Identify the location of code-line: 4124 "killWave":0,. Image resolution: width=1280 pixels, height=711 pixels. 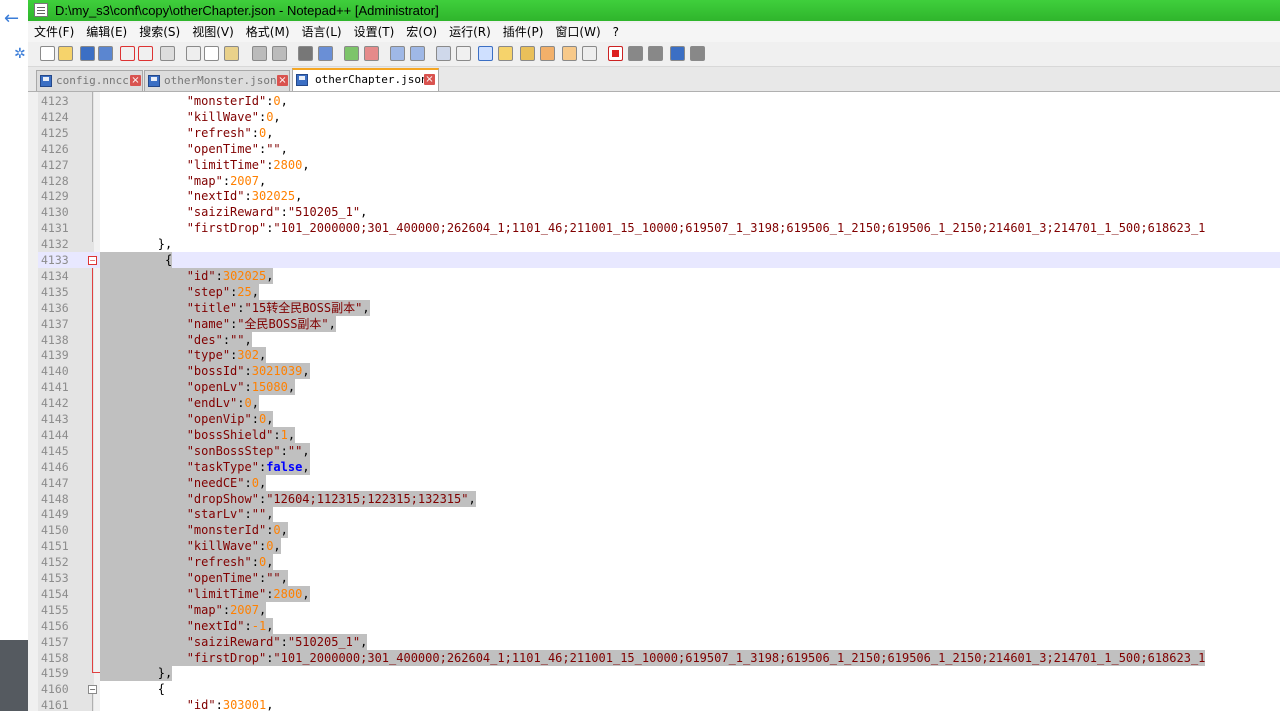
(659, 117).